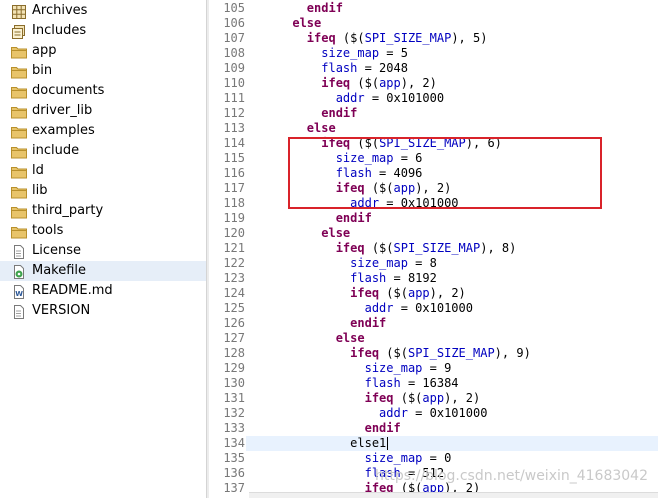 The height and width of the screenshot is (498, 658). I want to click on tree-item-app: app, so click(103, 51).